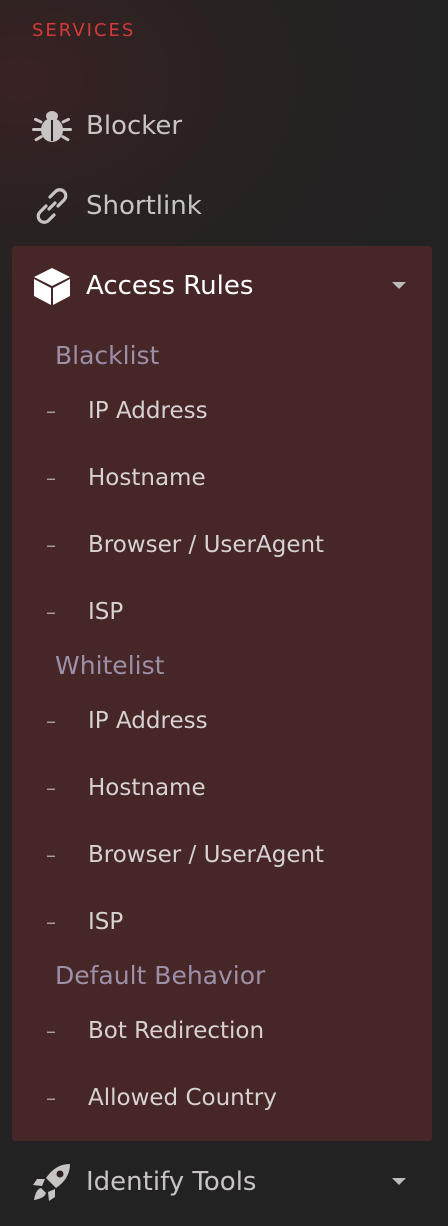 The height and width of the screenshot is (1226, 448). I want to click on sidebar-item-shortlink: Shortlink, so click(117, 206).